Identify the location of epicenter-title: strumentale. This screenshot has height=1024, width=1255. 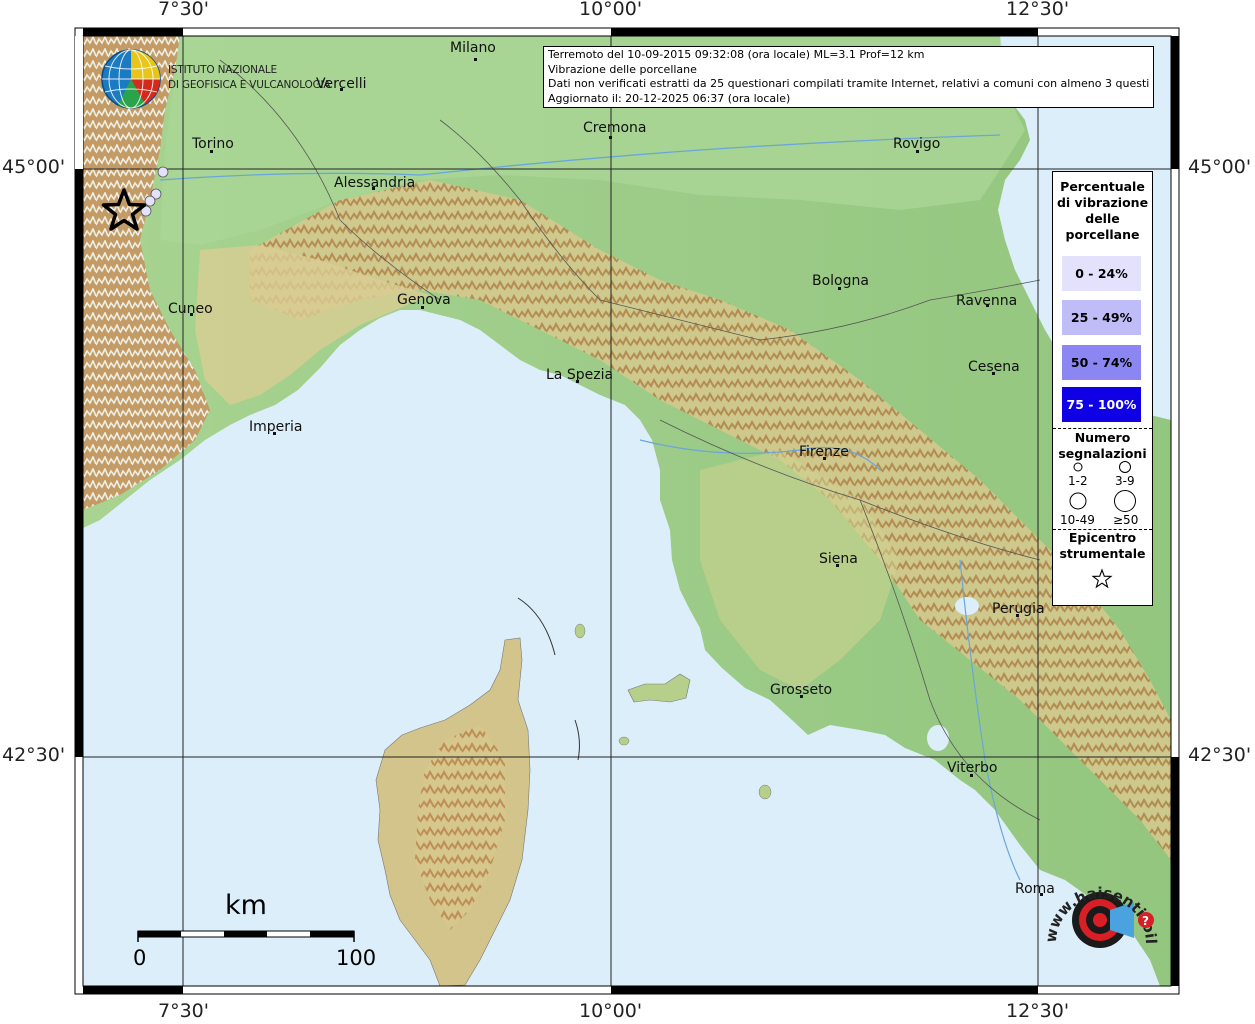
(1102, 553).